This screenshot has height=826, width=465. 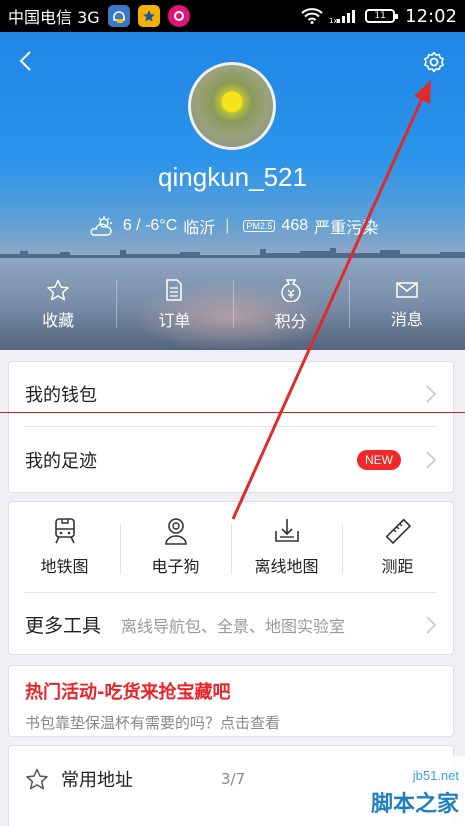 What do you see at coordinates (398, 531) in the screenshot?
I see `ruler-icon` at bounding box center [398, 531].